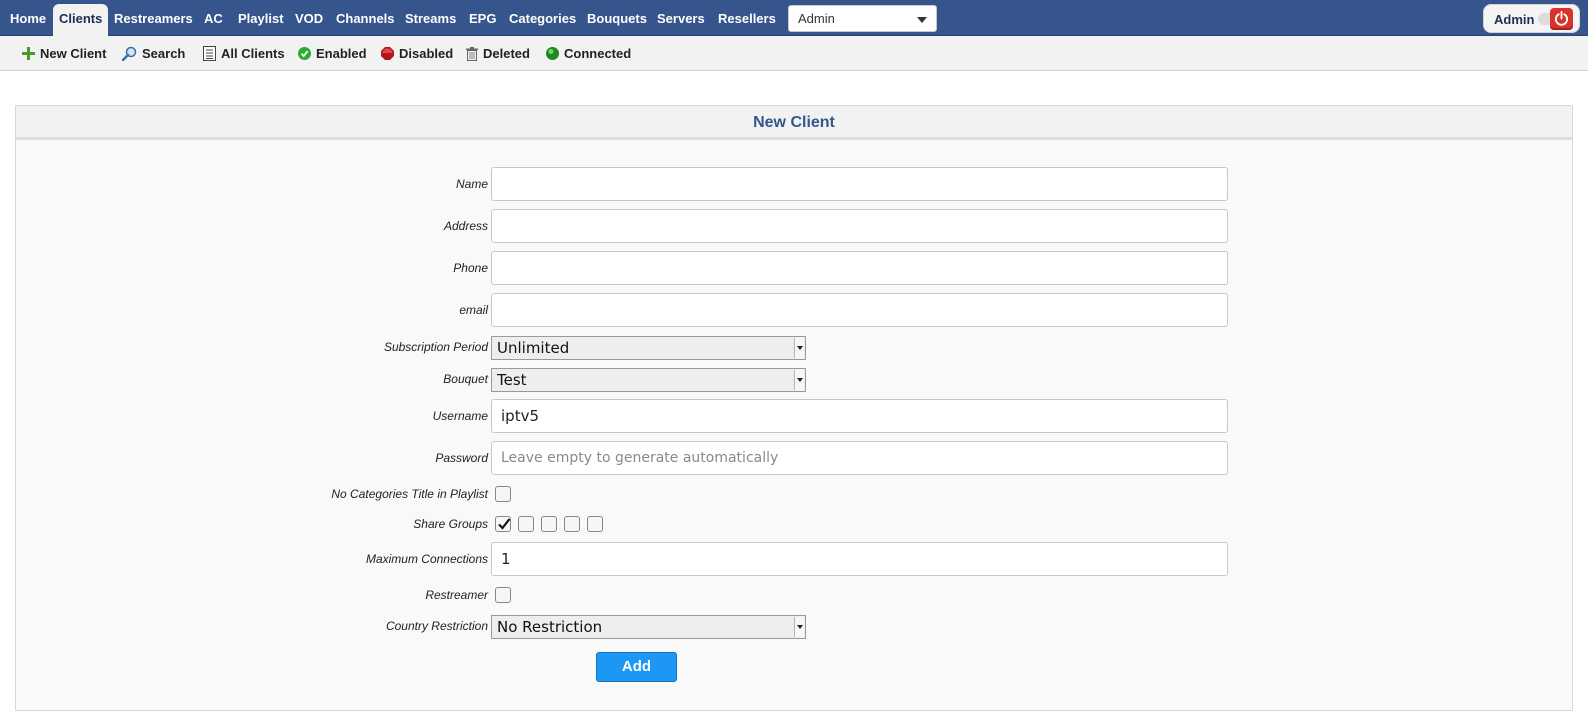 Image resolution: width=1588 pixels, height=726 pixels. What do you see at coordinates (465, 379) in the screenshot?
I see `bouquet-label: Bouquet` at bounding box center [465, 379].